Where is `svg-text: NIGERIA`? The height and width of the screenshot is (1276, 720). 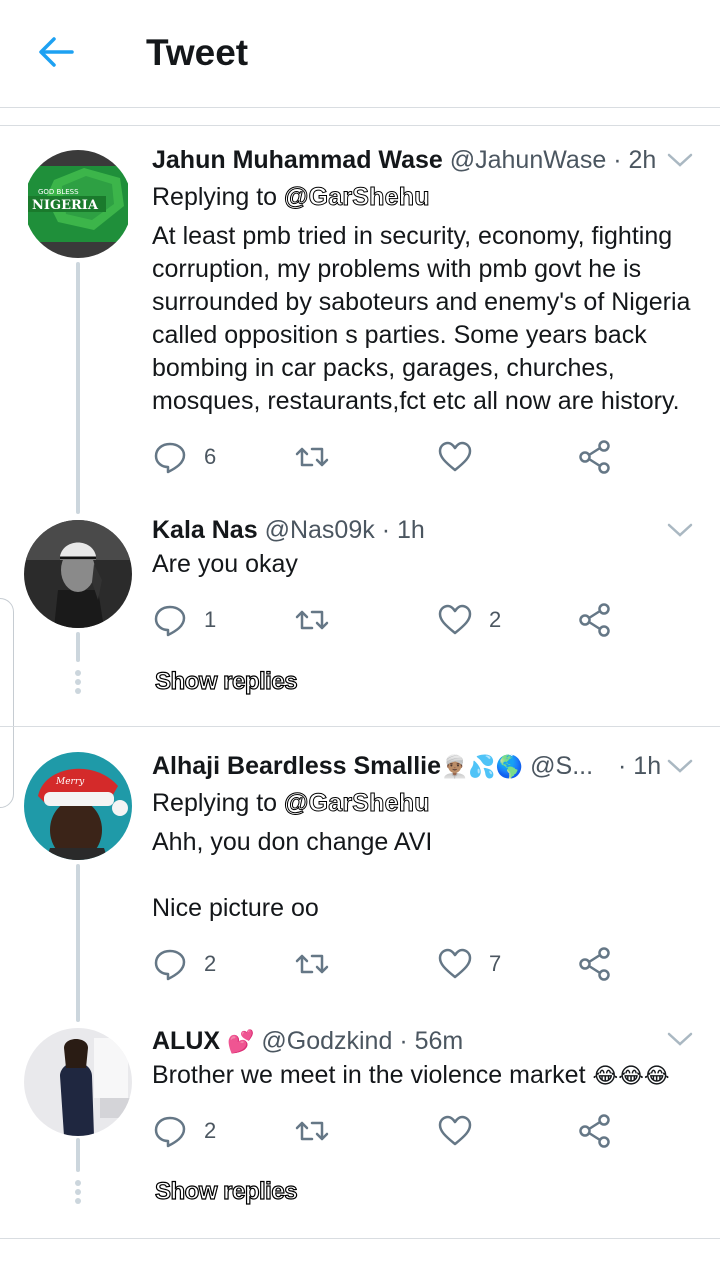
svg-text: NIGERIA is located at coordinates (65, 205).